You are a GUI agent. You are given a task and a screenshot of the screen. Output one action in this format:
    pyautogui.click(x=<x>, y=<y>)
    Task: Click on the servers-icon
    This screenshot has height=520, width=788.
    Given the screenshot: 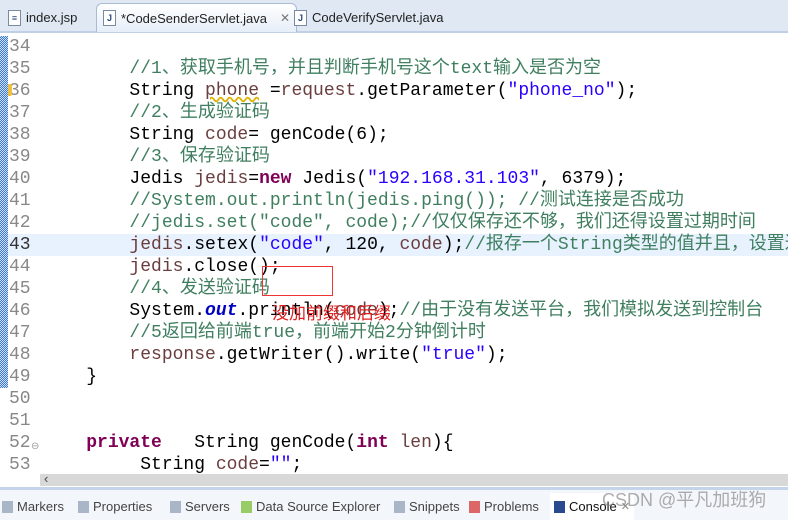 What is the action you would take?
    pyautogui.click(x=175, y=506)
    